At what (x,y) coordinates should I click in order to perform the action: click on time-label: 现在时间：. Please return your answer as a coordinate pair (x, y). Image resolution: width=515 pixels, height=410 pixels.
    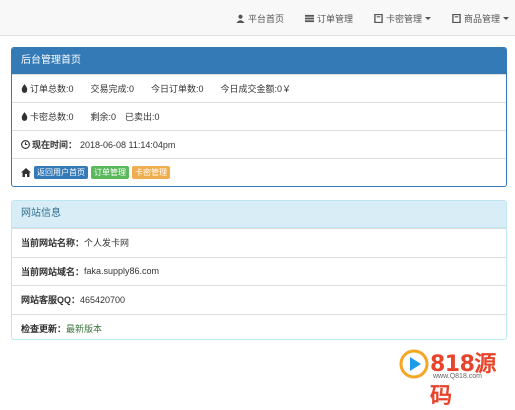
    Looking at the image, I should click on (55, 145).